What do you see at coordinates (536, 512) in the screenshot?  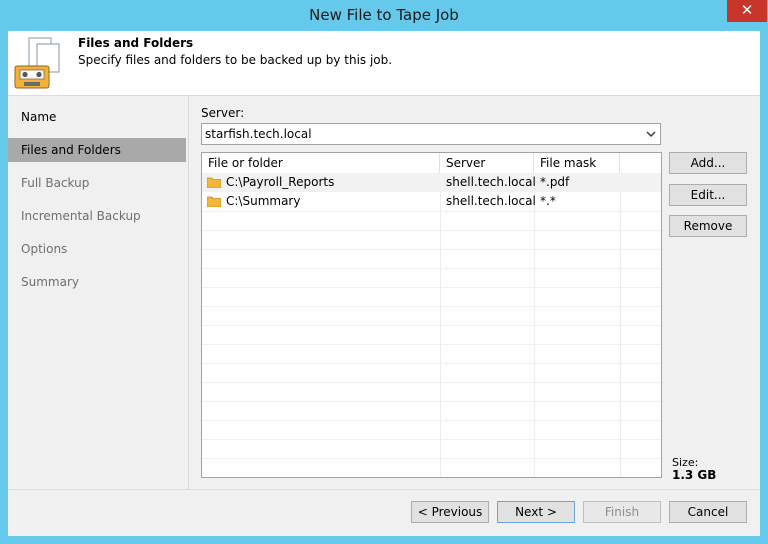 I see `next-button: Next >` at bounding box center [536, 512].